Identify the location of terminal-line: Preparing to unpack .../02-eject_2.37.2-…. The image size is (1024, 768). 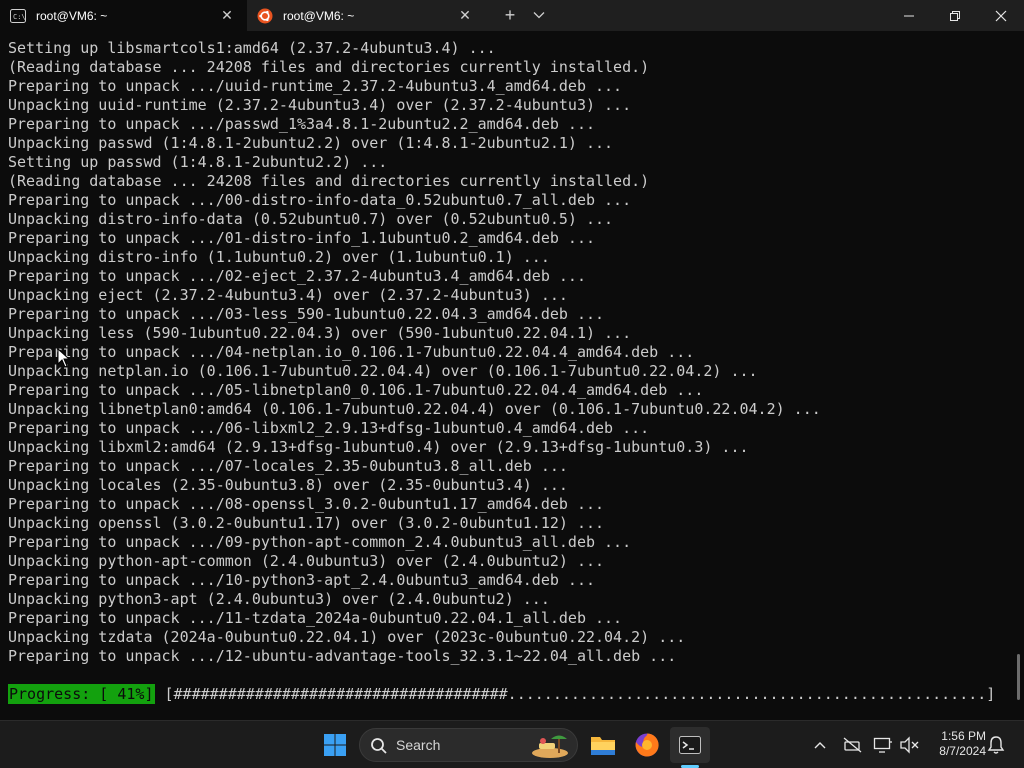
(297, 276).